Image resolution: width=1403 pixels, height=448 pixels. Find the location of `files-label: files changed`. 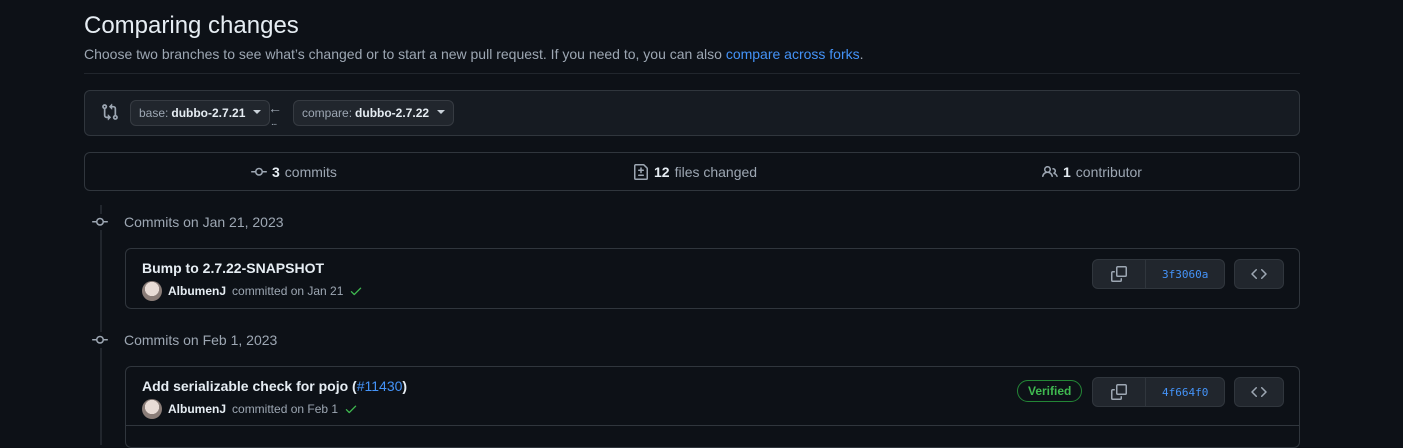

files-label: files changed is located at coordinates (716, 171).